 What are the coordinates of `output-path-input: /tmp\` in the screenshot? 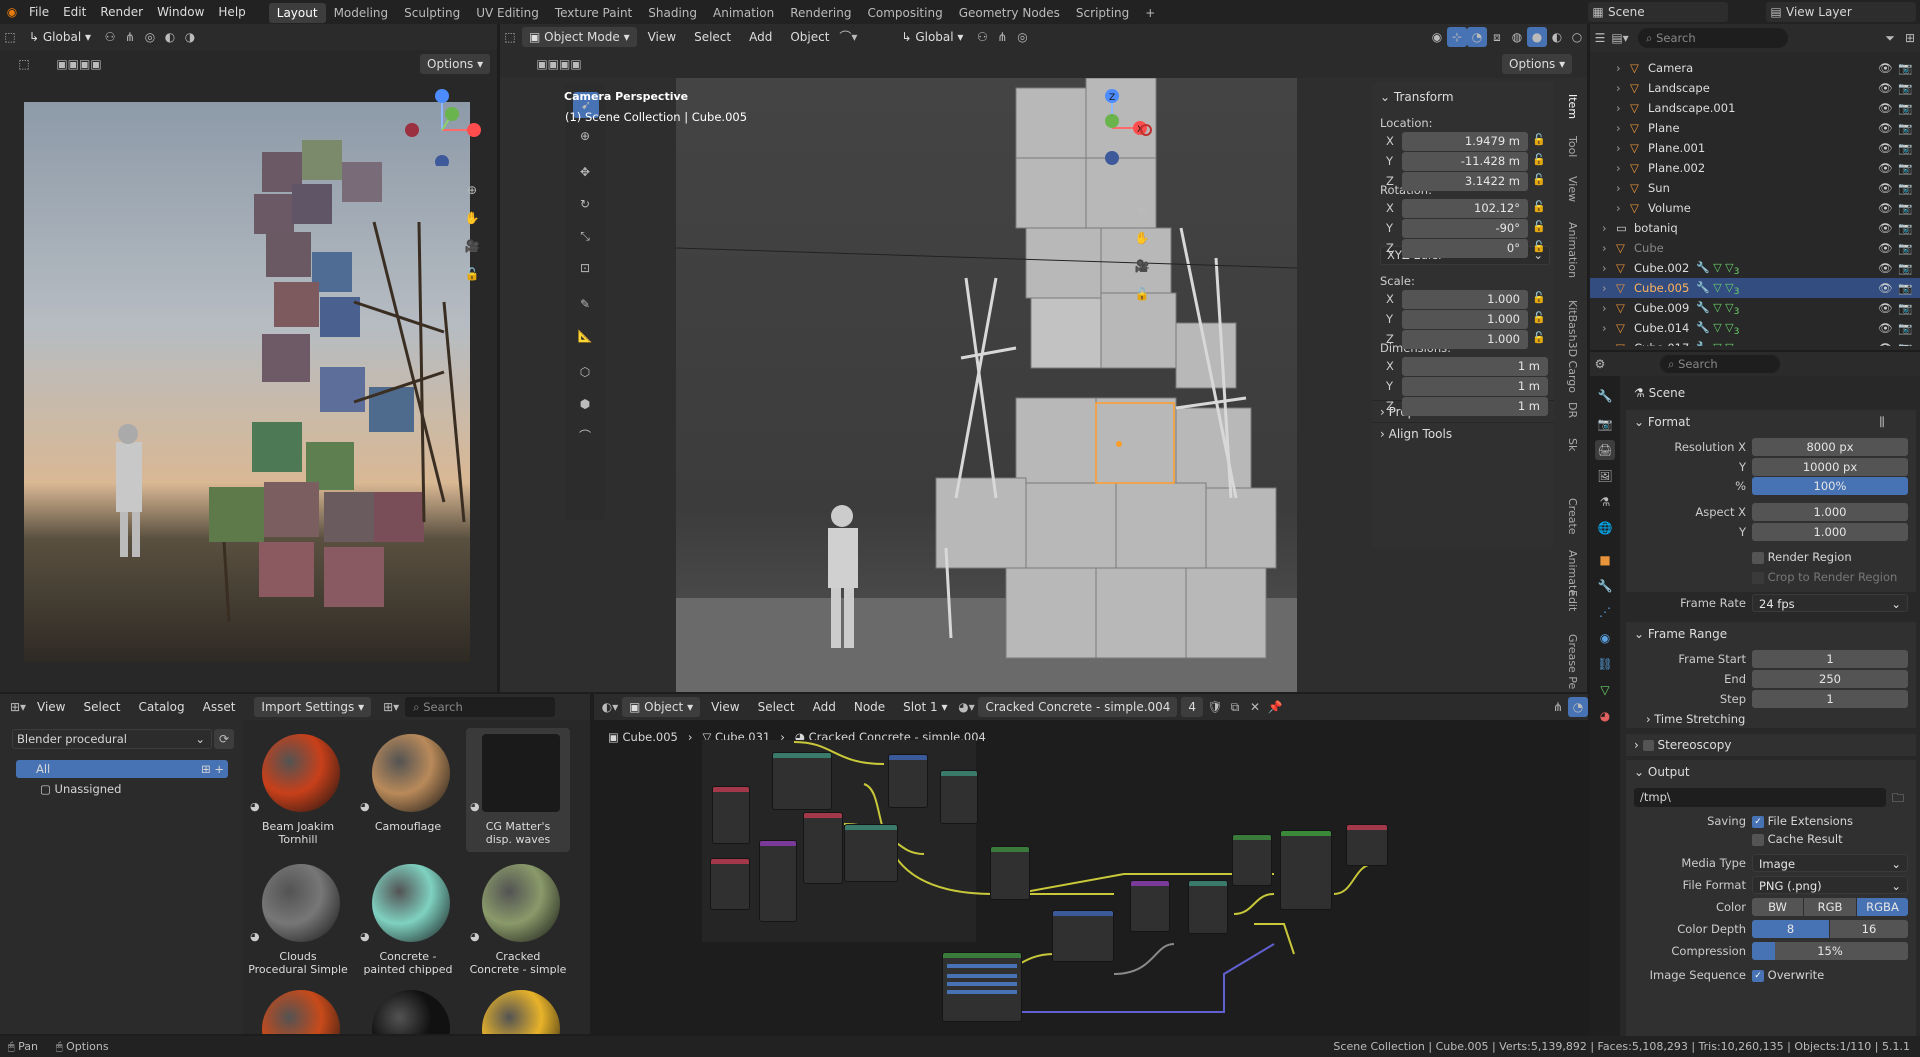 It's located at (1760, 797).